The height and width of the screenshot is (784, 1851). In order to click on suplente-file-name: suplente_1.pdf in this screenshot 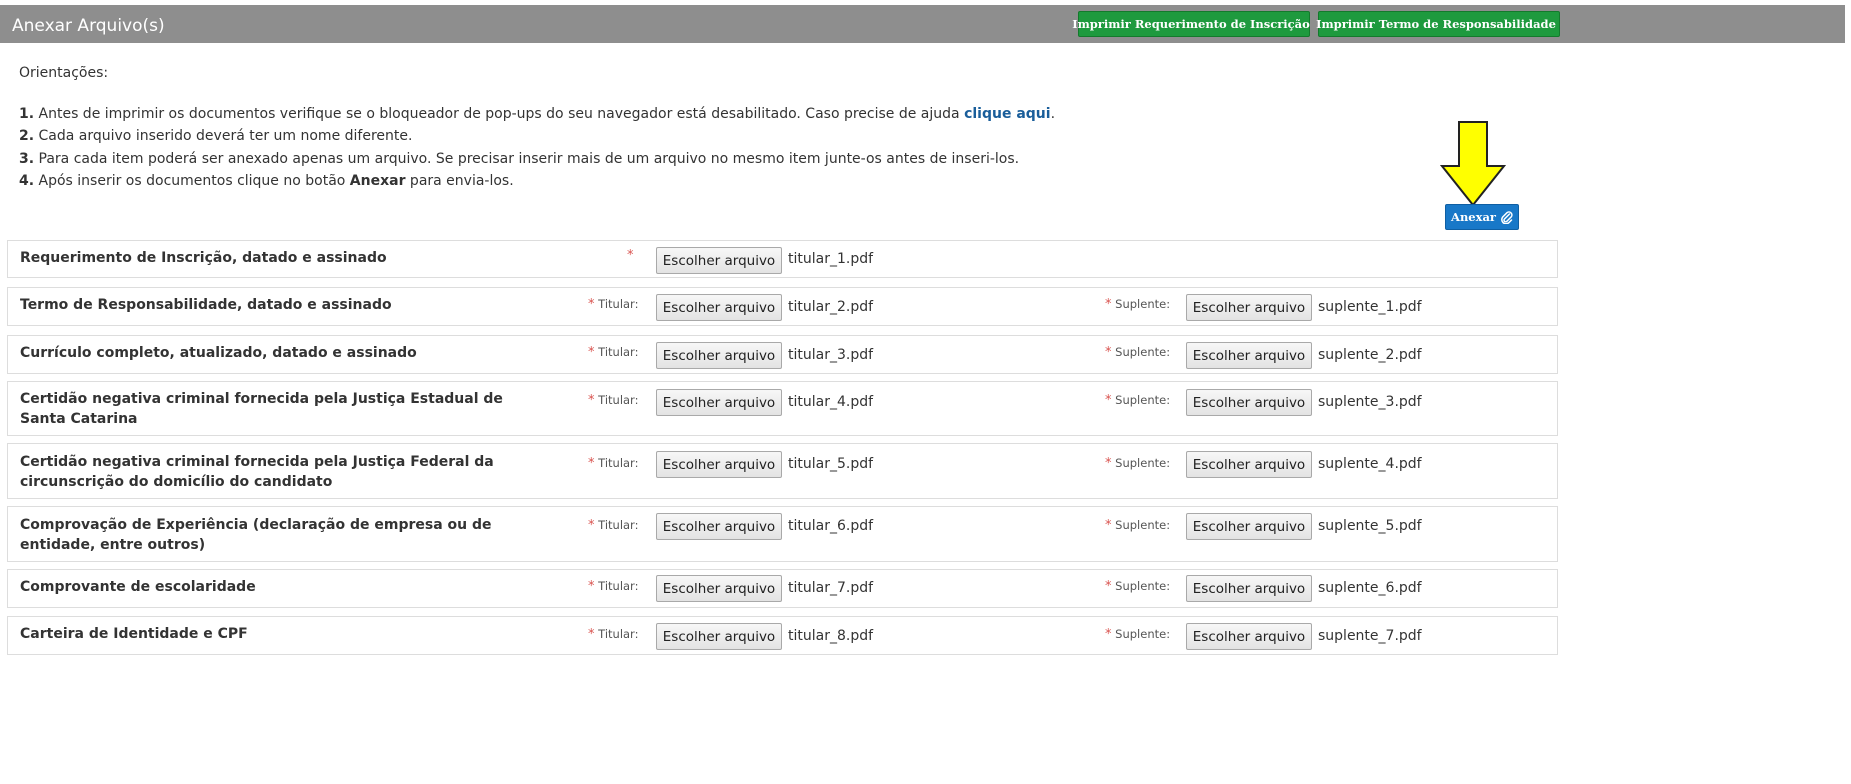, I will do `click(1370, 307)`.